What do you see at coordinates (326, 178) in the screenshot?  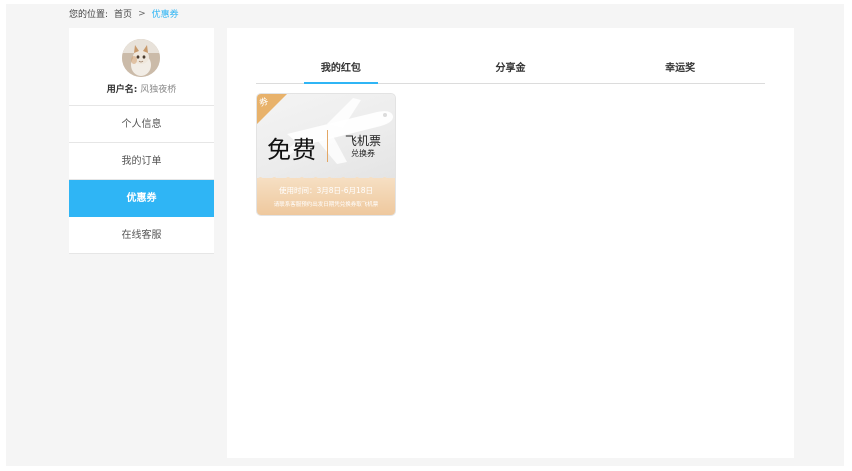 I see `wave-edge-icon` at bounding box center [326, 178].